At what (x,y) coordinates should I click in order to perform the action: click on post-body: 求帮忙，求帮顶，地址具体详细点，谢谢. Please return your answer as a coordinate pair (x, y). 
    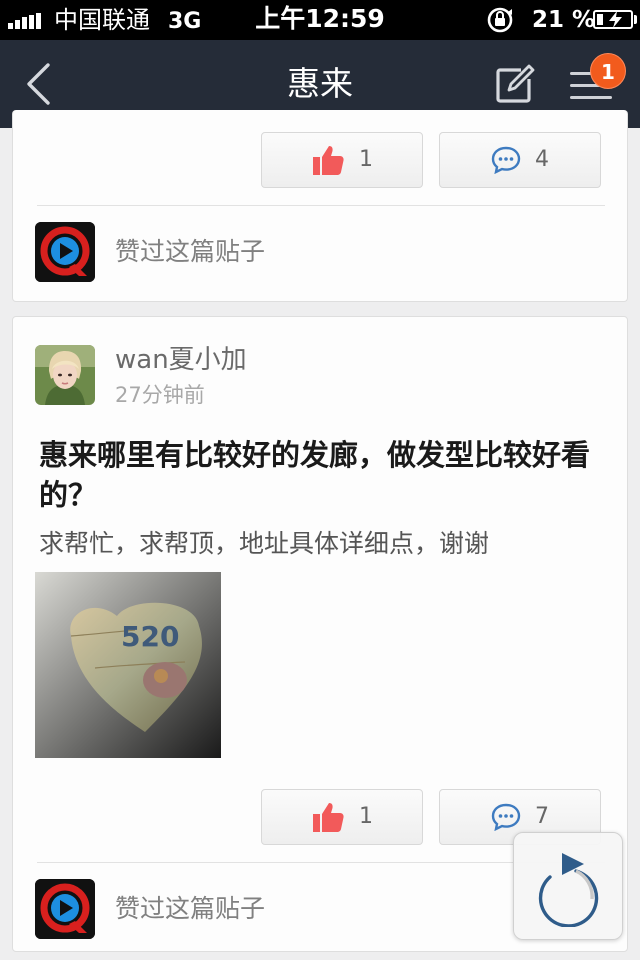
    Looking at the image, I should click on (322, 544).